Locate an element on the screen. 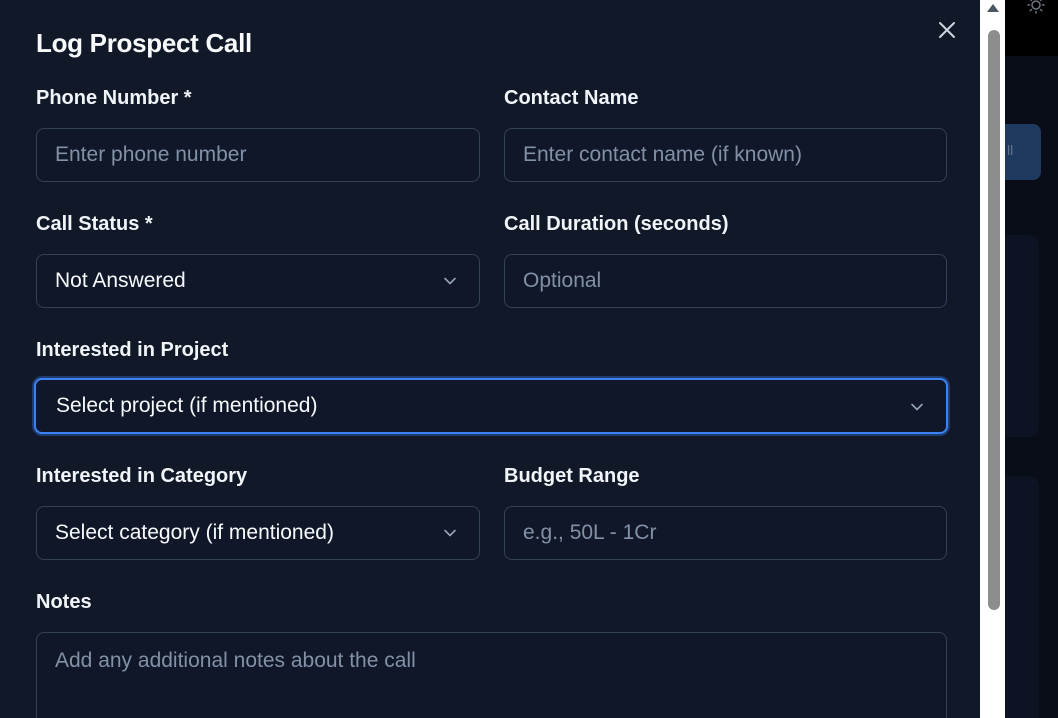  close-button is located at coordinates (947, 30).